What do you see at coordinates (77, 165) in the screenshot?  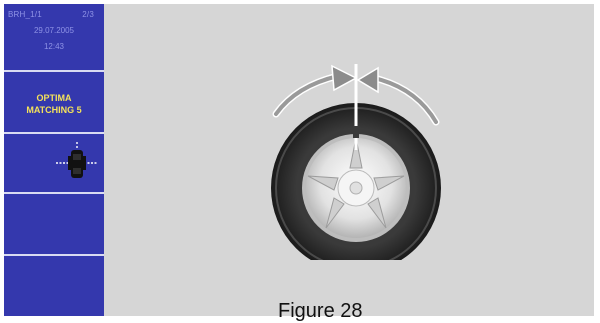 I see `car-axle-icon` at bounding box center [77, 165].